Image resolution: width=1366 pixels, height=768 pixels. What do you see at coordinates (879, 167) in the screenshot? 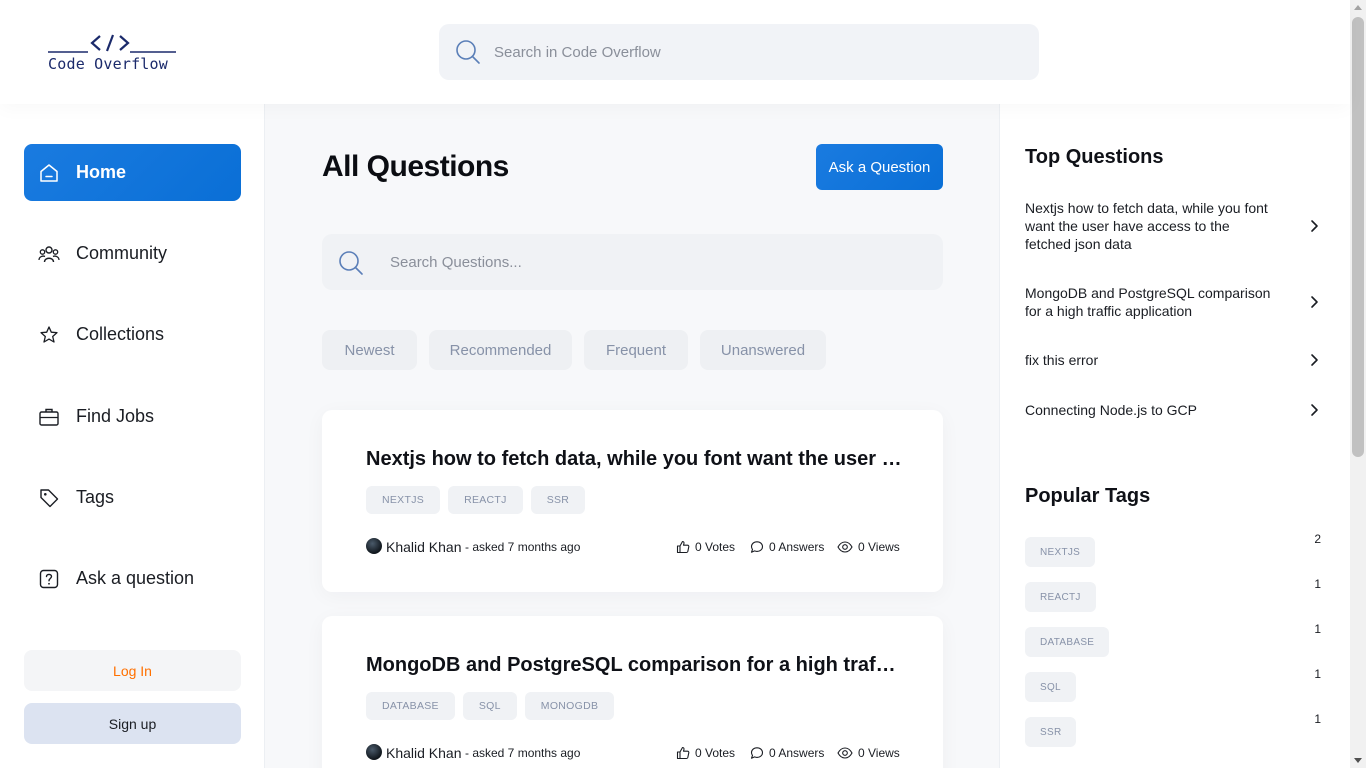
I see `ask-question-button: Ask a Question` at bounding box center [879, 167].